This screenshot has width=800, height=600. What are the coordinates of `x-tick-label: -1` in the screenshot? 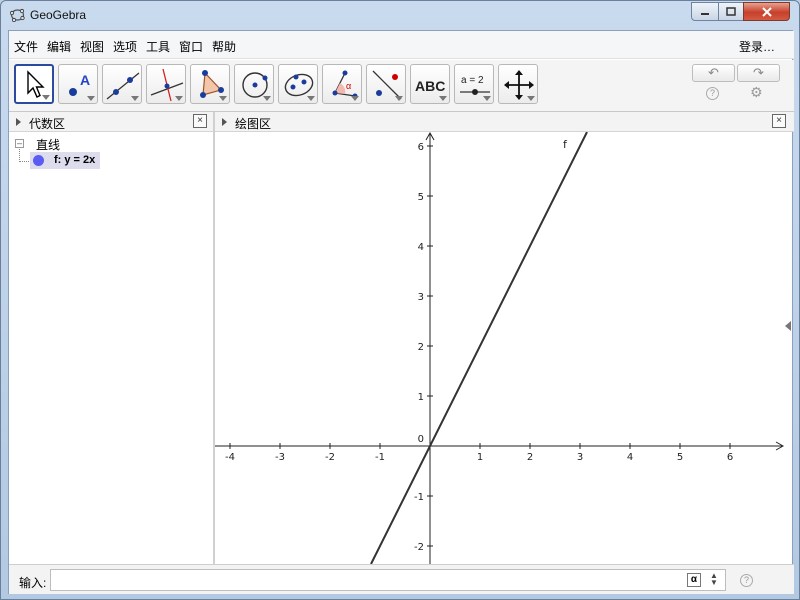 It's located at (380, 457).